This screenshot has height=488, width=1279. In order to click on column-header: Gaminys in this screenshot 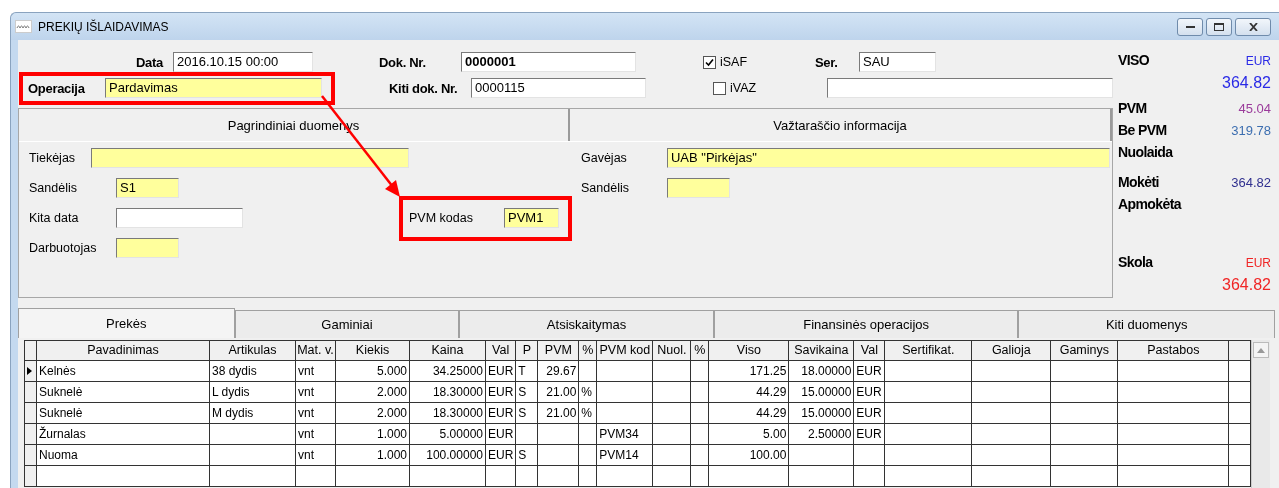, I will do `click(1084, 350)`.